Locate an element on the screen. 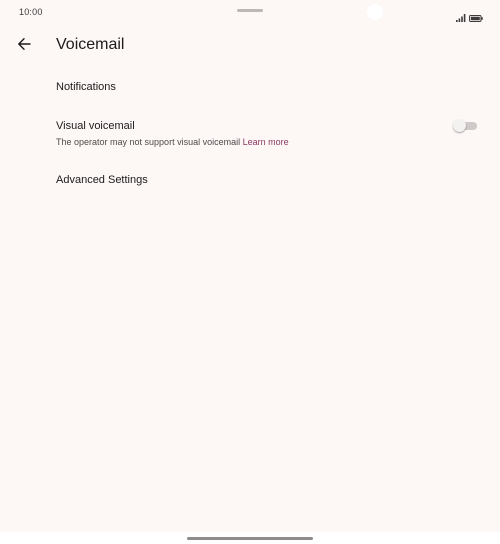  toggle-thumb is located at coordinates (459, 125).